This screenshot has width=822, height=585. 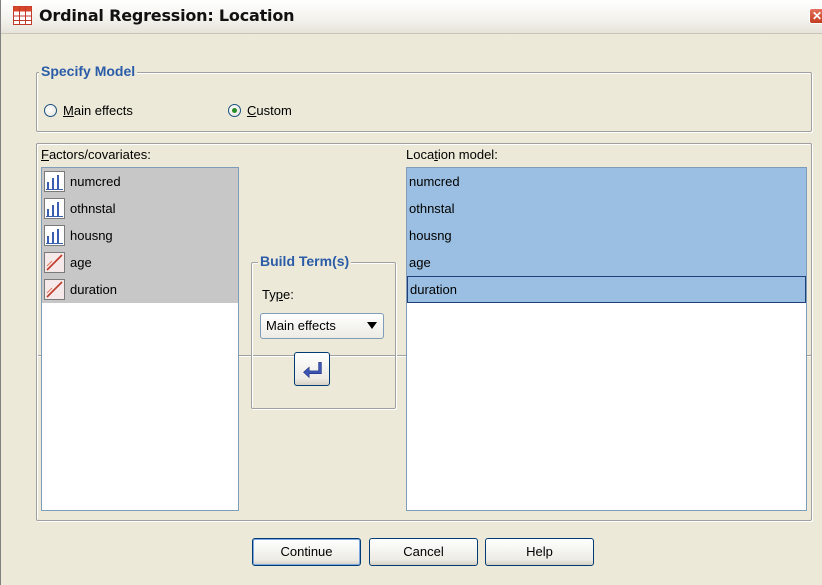 What do you see at coordinates (424, 102) in the screenshot?
I see `specify-model-group` at bounding box center [424, 102].